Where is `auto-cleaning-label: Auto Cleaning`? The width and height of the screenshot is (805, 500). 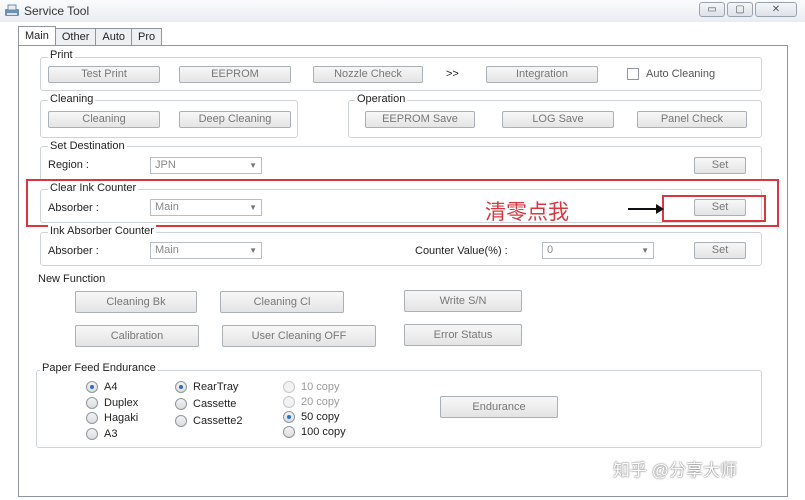
auto-cleaning-label: Auto Cleaning is located at coordinates (681, 74).